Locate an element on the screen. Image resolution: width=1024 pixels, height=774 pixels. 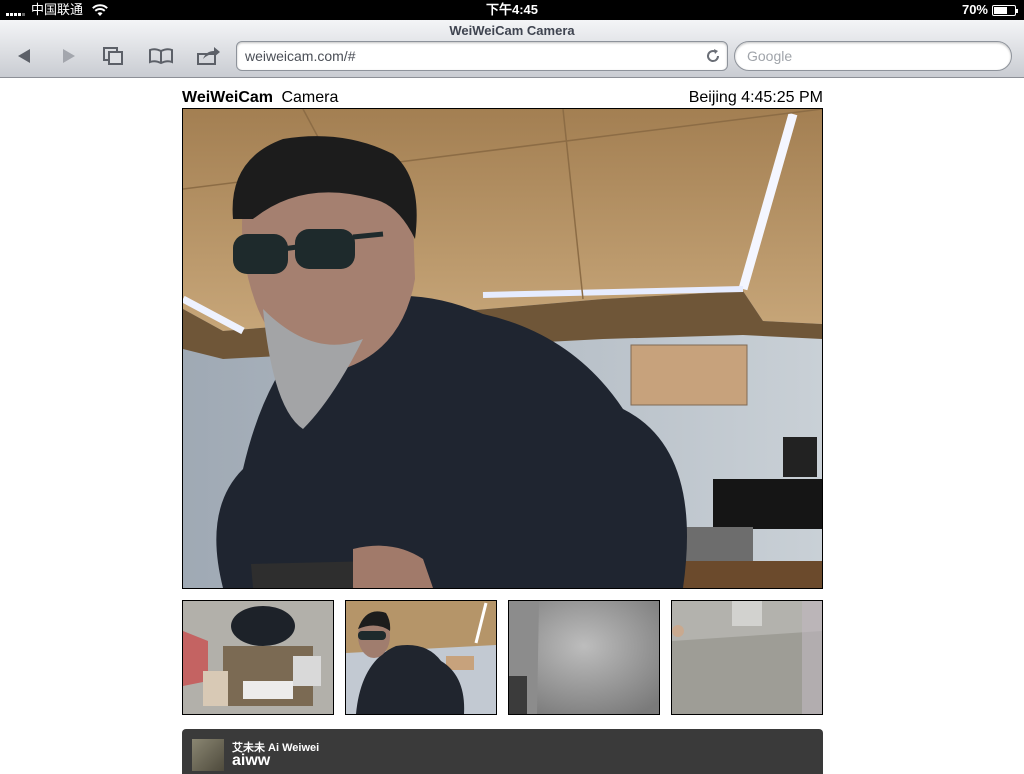
back-button is located at coordinates (24, 56).